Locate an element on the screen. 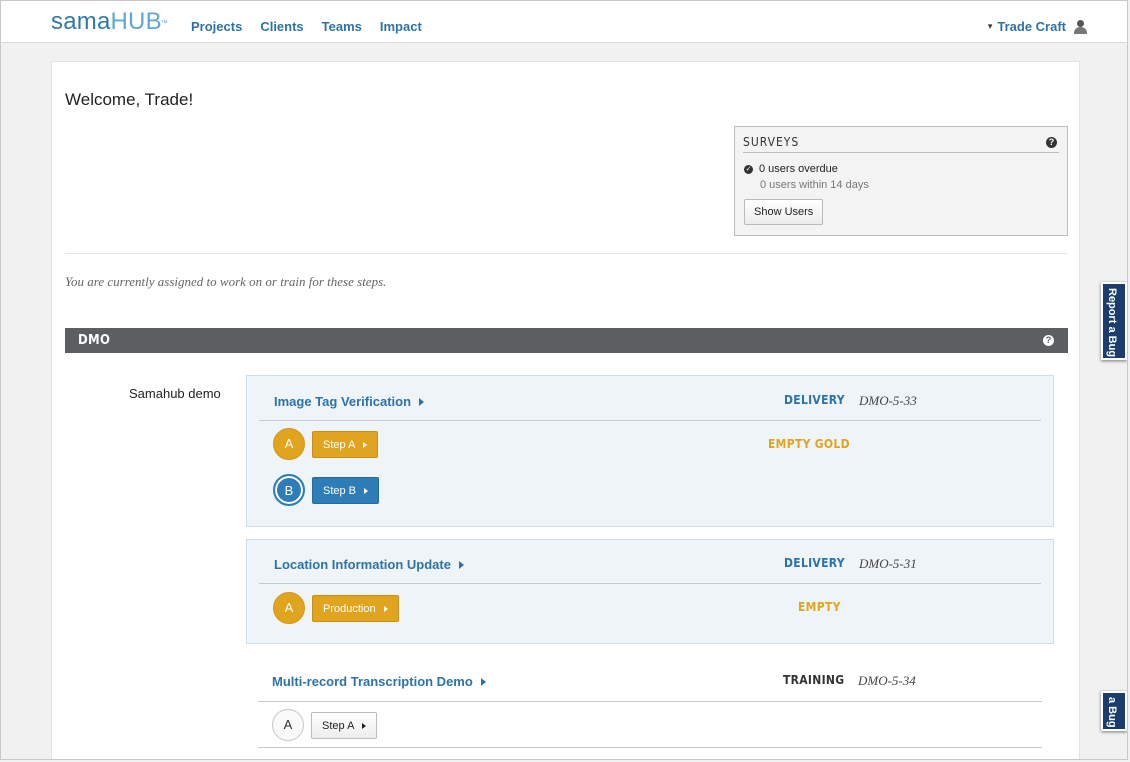  project-title-link: Multi-record Transcription Demo is located at coordinates (379, 681).